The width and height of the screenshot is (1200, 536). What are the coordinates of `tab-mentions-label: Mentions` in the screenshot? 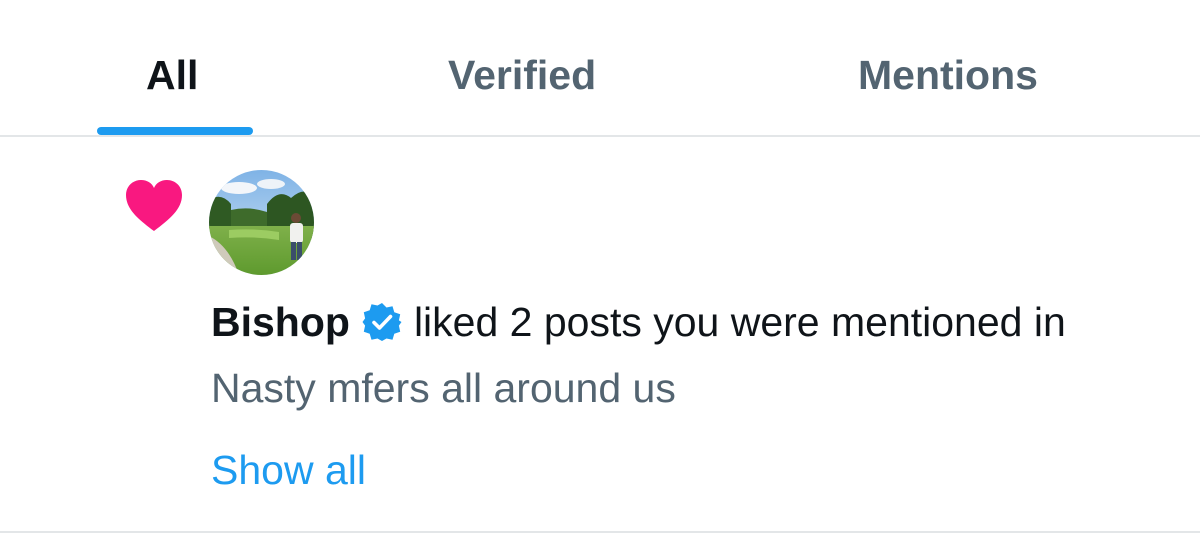 It's located at (948, 75).